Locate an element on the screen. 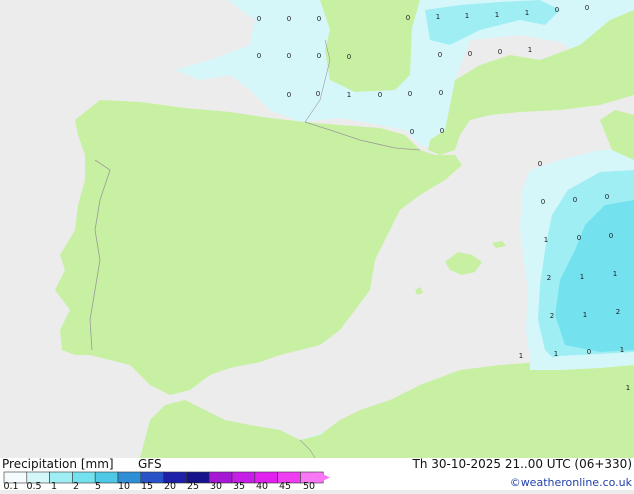 The image size is (634, 494). legend-tick-label: 30 is located at coordinates (216, 485).